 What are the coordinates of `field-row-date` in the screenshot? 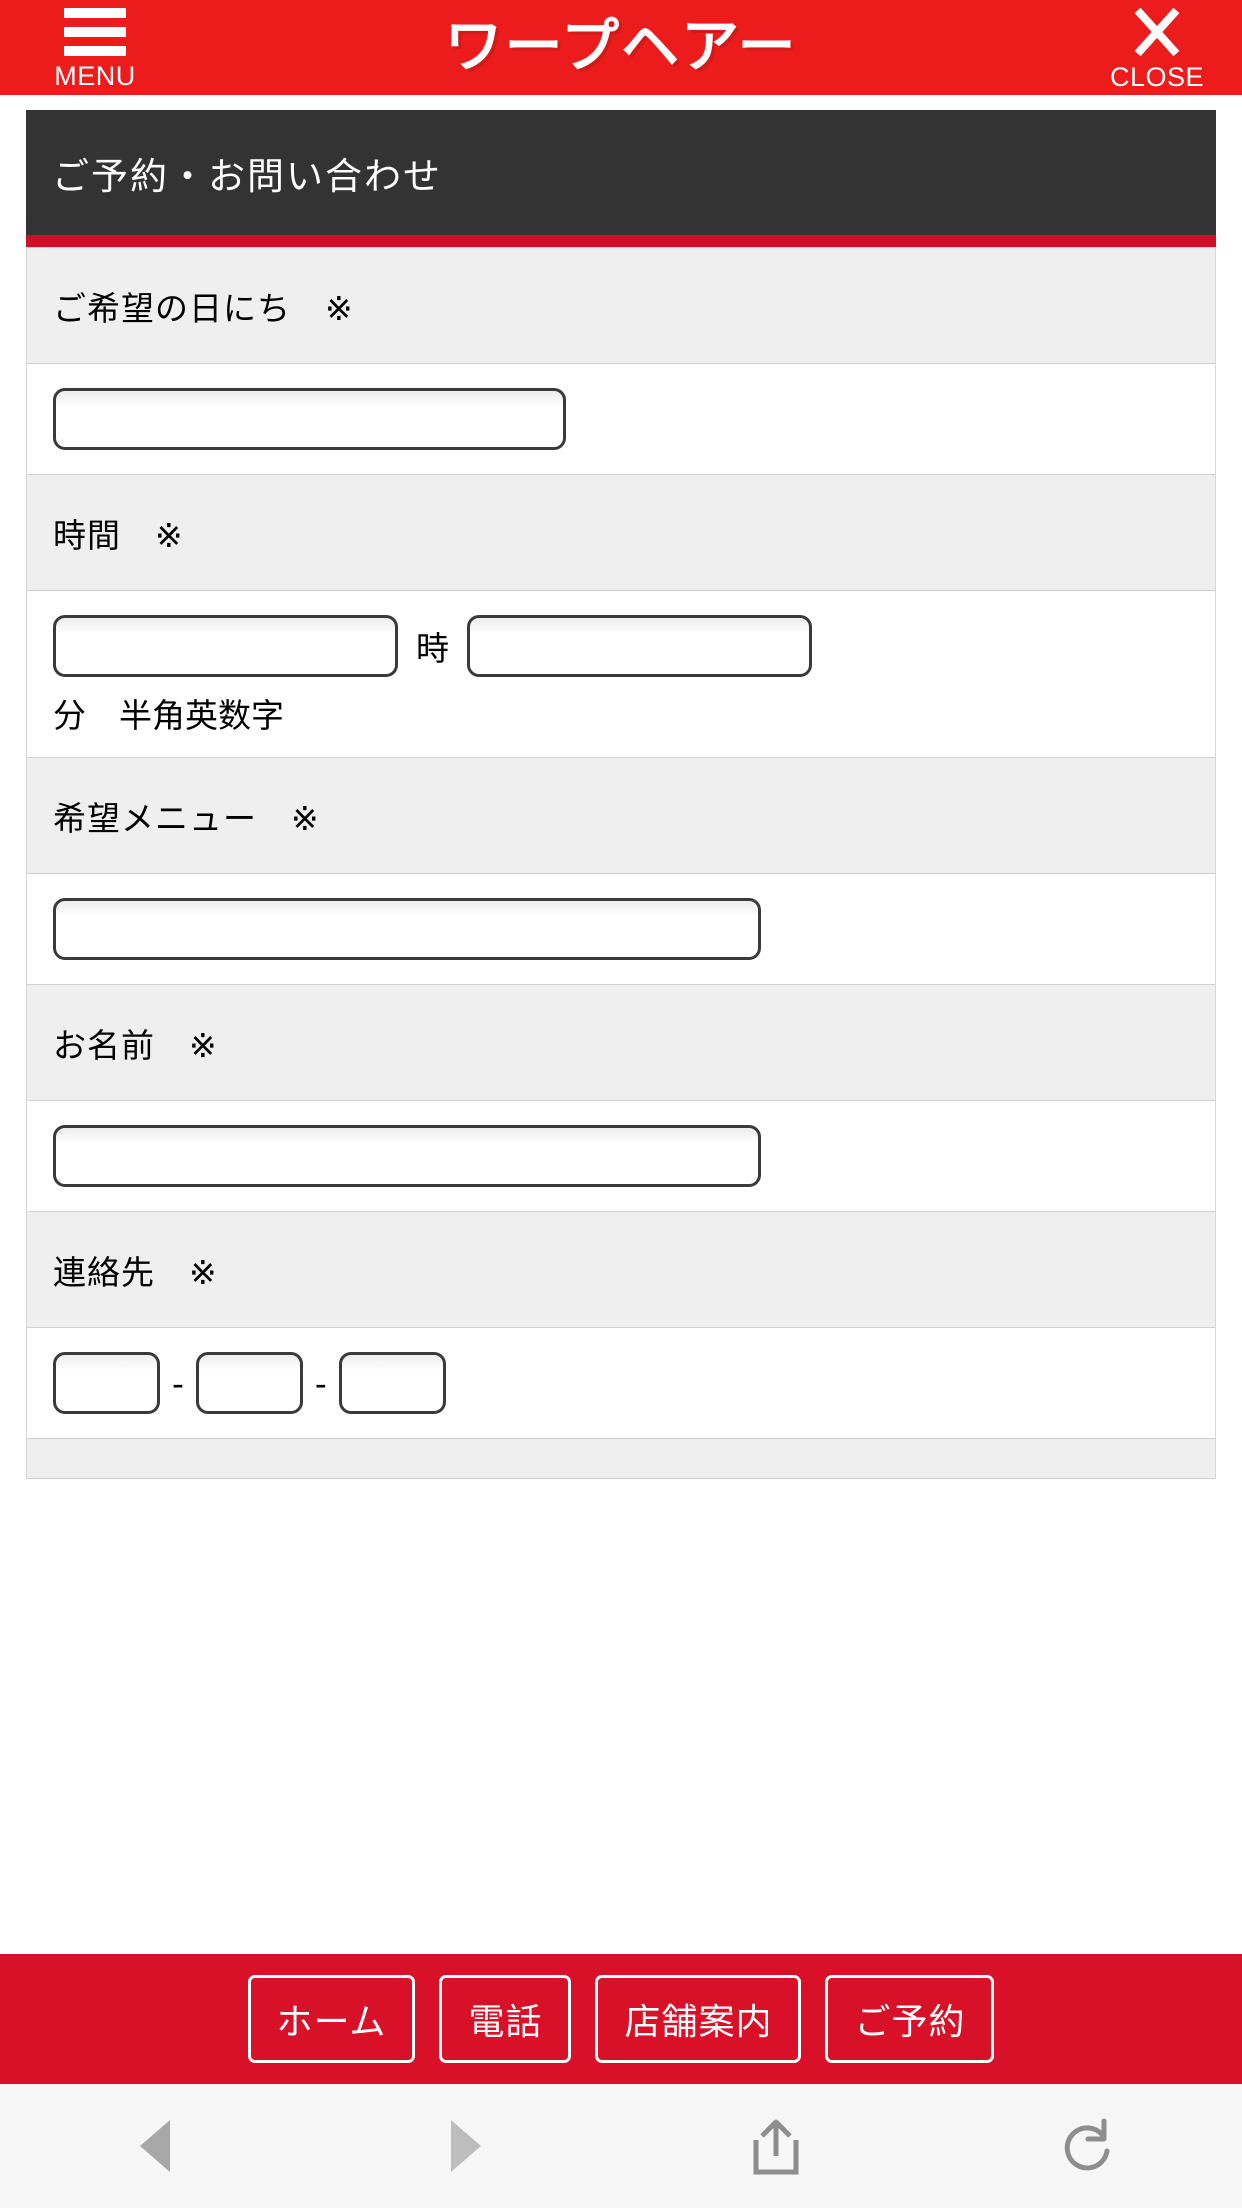 It's located at (621, 419).